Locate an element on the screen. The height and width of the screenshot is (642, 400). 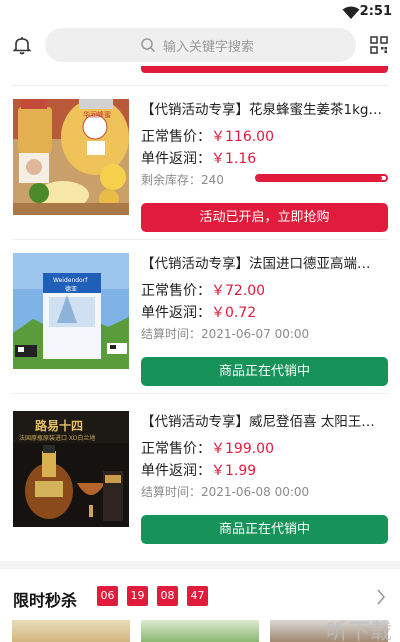
section-separator is located at coordinates (200, 565).